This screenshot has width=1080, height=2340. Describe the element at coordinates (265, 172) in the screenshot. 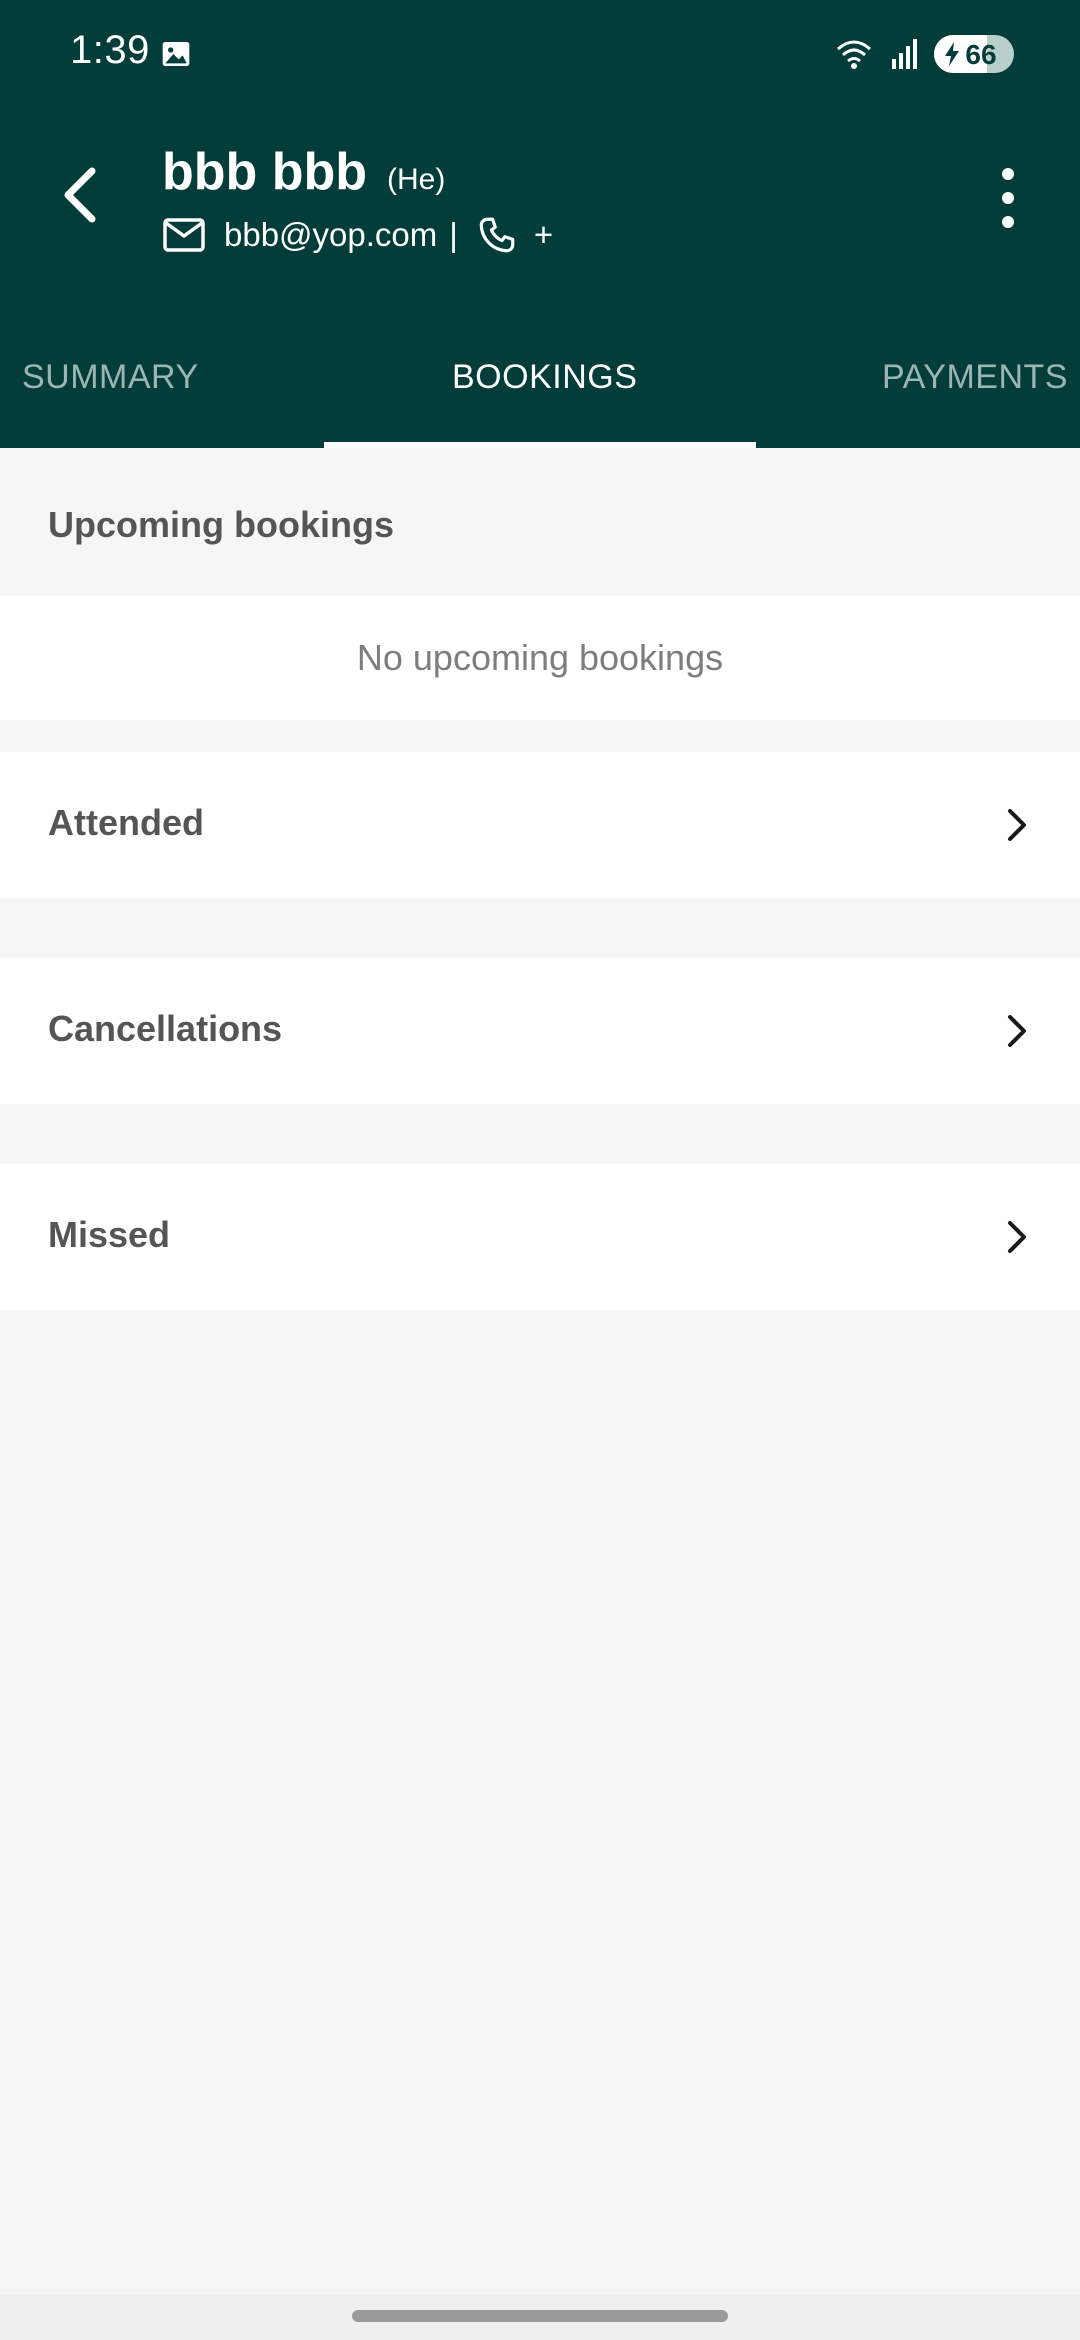

I see `client-name: bbb bbb` at that location.